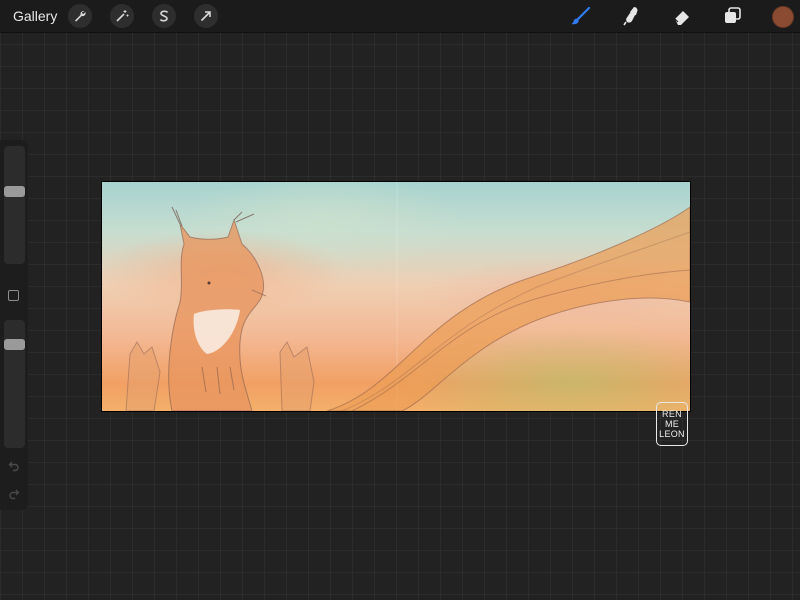 Image resolution: width=800 pixels, height=600 pixels. I want to click on signature-line-2: ME, so click(672, 424).